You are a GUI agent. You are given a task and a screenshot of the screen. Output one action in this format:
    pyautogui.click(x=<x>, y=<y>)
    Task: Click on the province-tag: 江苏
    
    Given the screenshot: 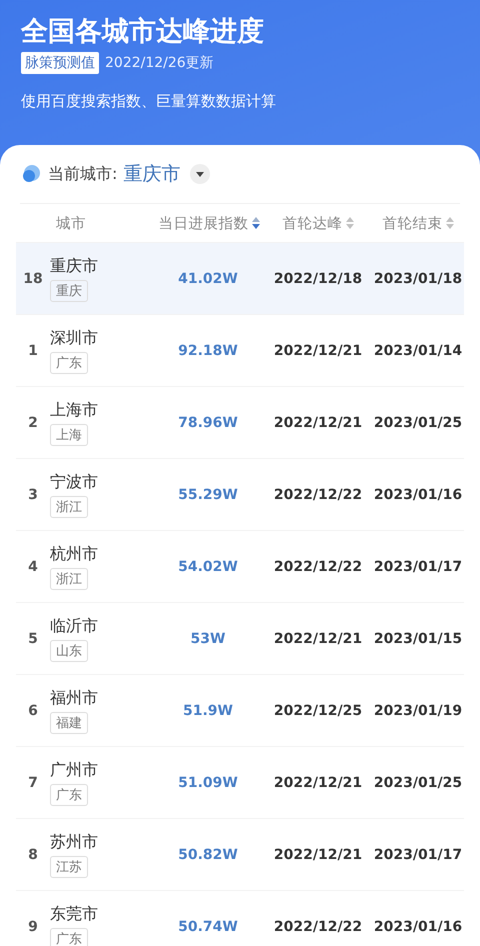 What is the action you would take?
    pyautogui.click(x=69, y=867)
    